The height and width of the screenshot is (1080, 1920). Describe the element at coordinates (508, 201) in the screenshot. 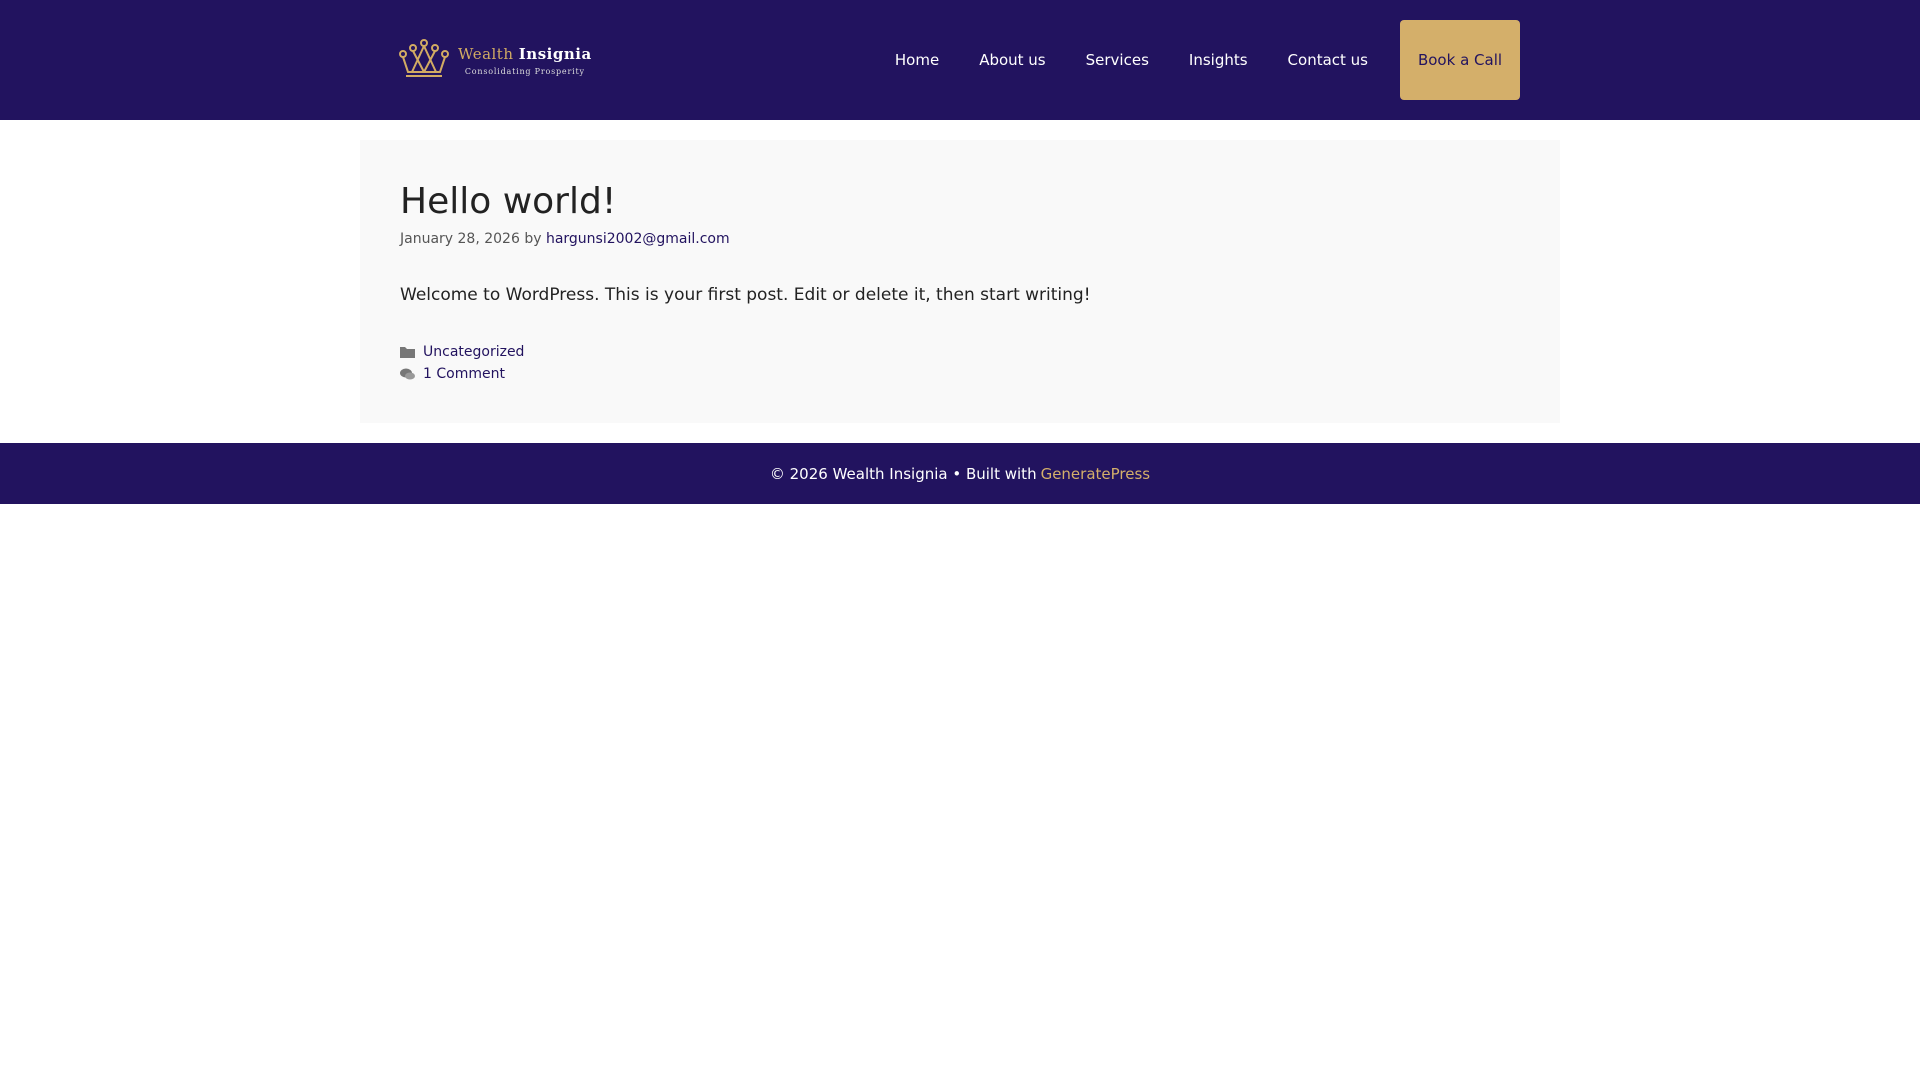

I see `post-title: Hello world!` at that location.